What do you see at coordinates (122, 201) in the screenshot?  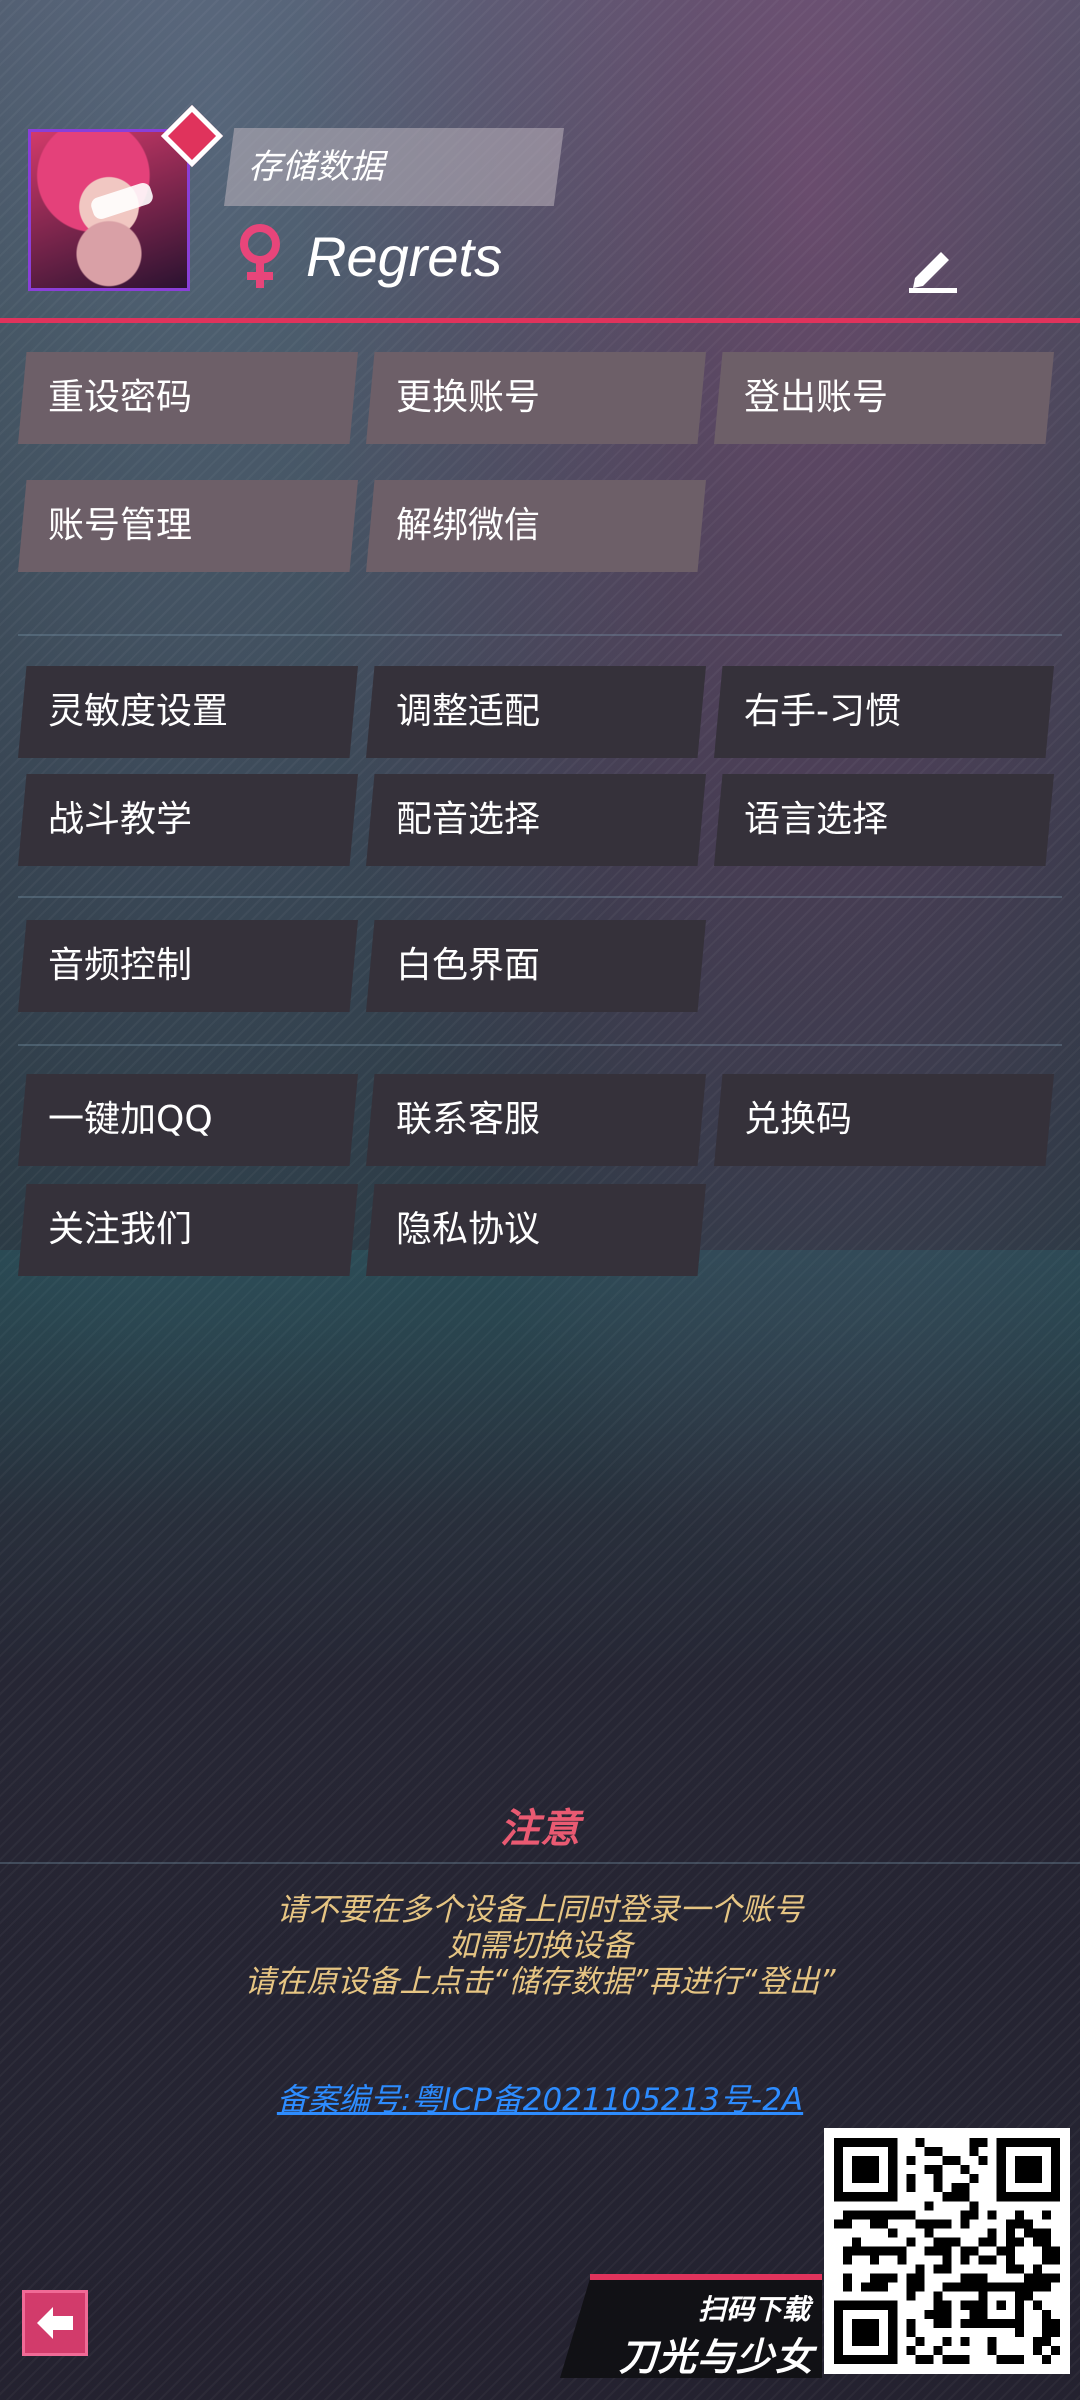 I see `avatar-mask-detail` at bounding box center [122, 201].